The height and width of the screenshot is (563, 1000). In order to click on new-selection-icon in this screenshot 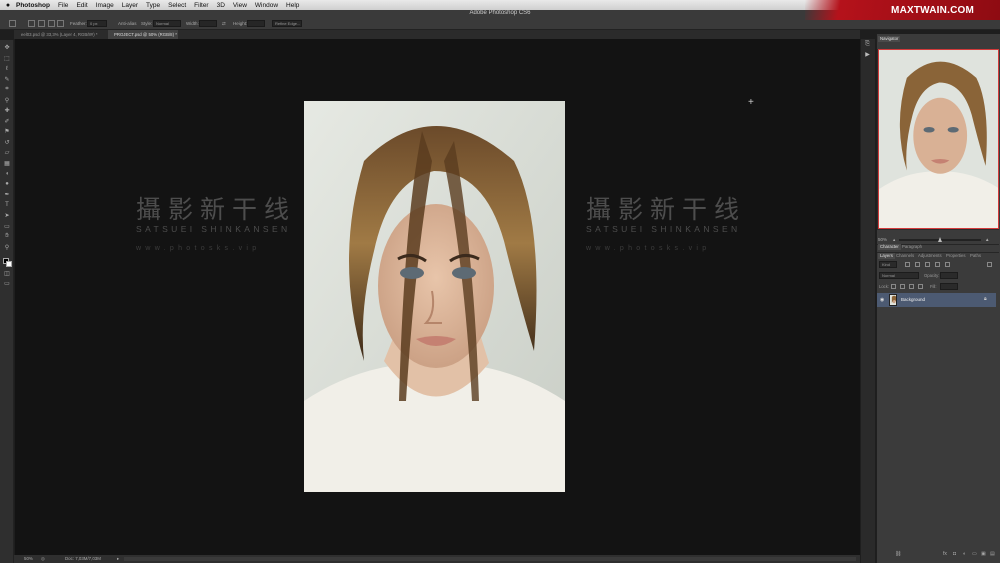, I will do `click(31, 23)`.